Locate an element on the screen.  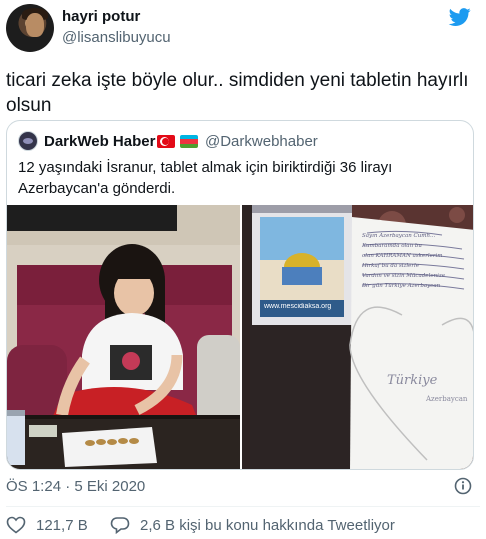
divider is located at coordinates (243, 506).